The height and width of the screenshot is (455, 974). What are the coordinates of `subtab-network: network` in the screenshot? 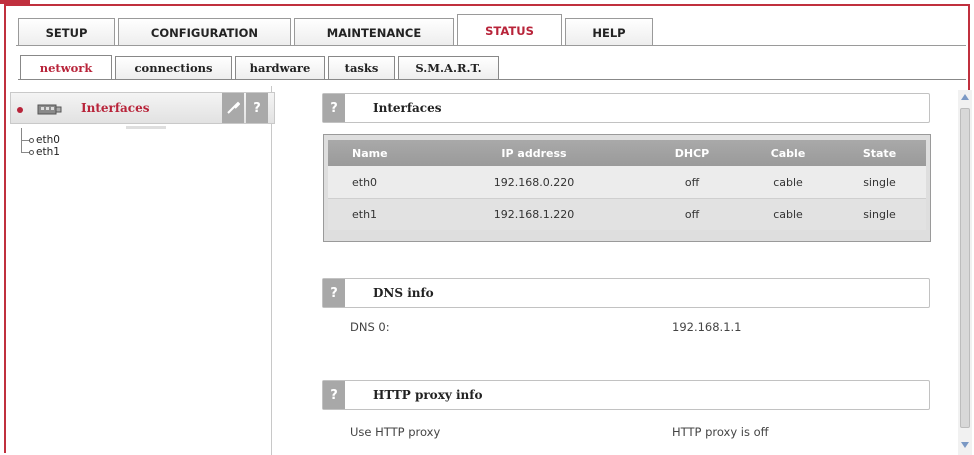 It's located at (66, 67).